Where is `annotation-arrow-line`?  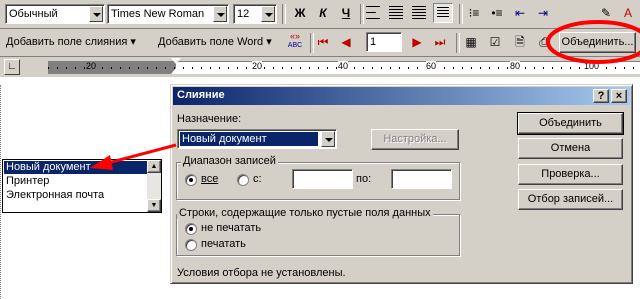 annotation-arrow-line is located at coordinates (142, 154).